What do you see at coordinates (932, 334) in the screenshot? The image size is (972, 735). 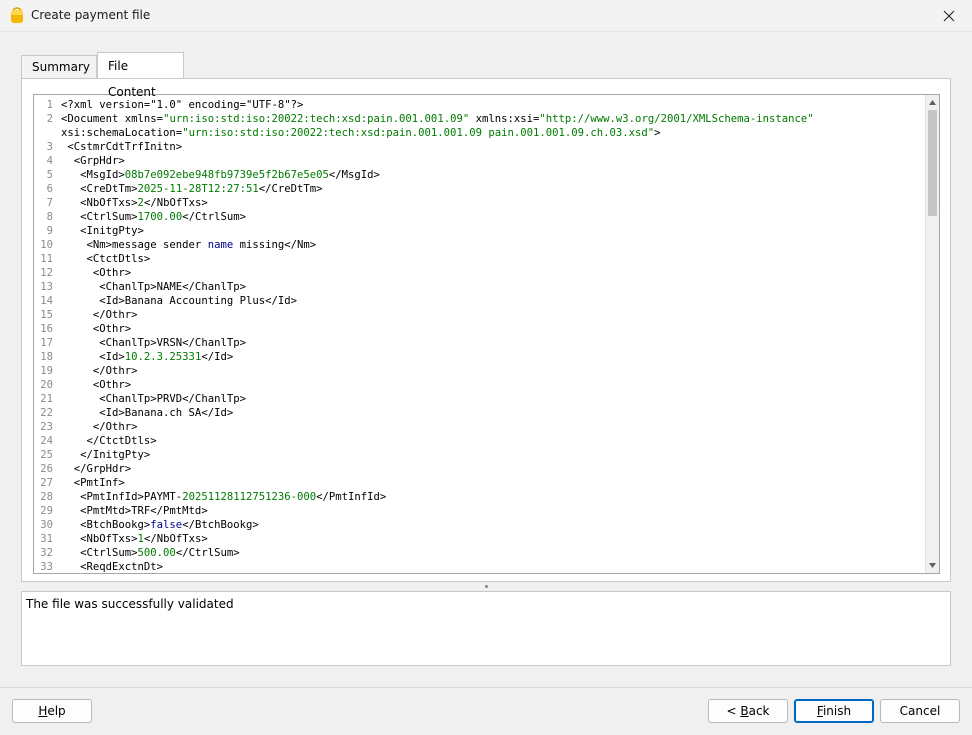 I see `vertical-scrollbar` at bounding box center [932, 334].